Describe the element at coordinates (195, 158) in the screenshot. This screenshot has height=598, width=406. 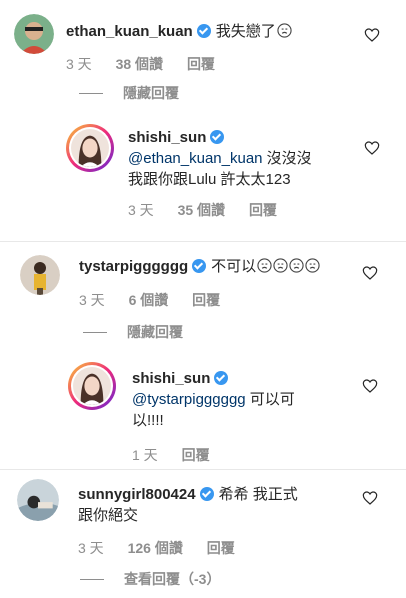
I see `mention-link: @ethan_kuan_kuan` at that location.